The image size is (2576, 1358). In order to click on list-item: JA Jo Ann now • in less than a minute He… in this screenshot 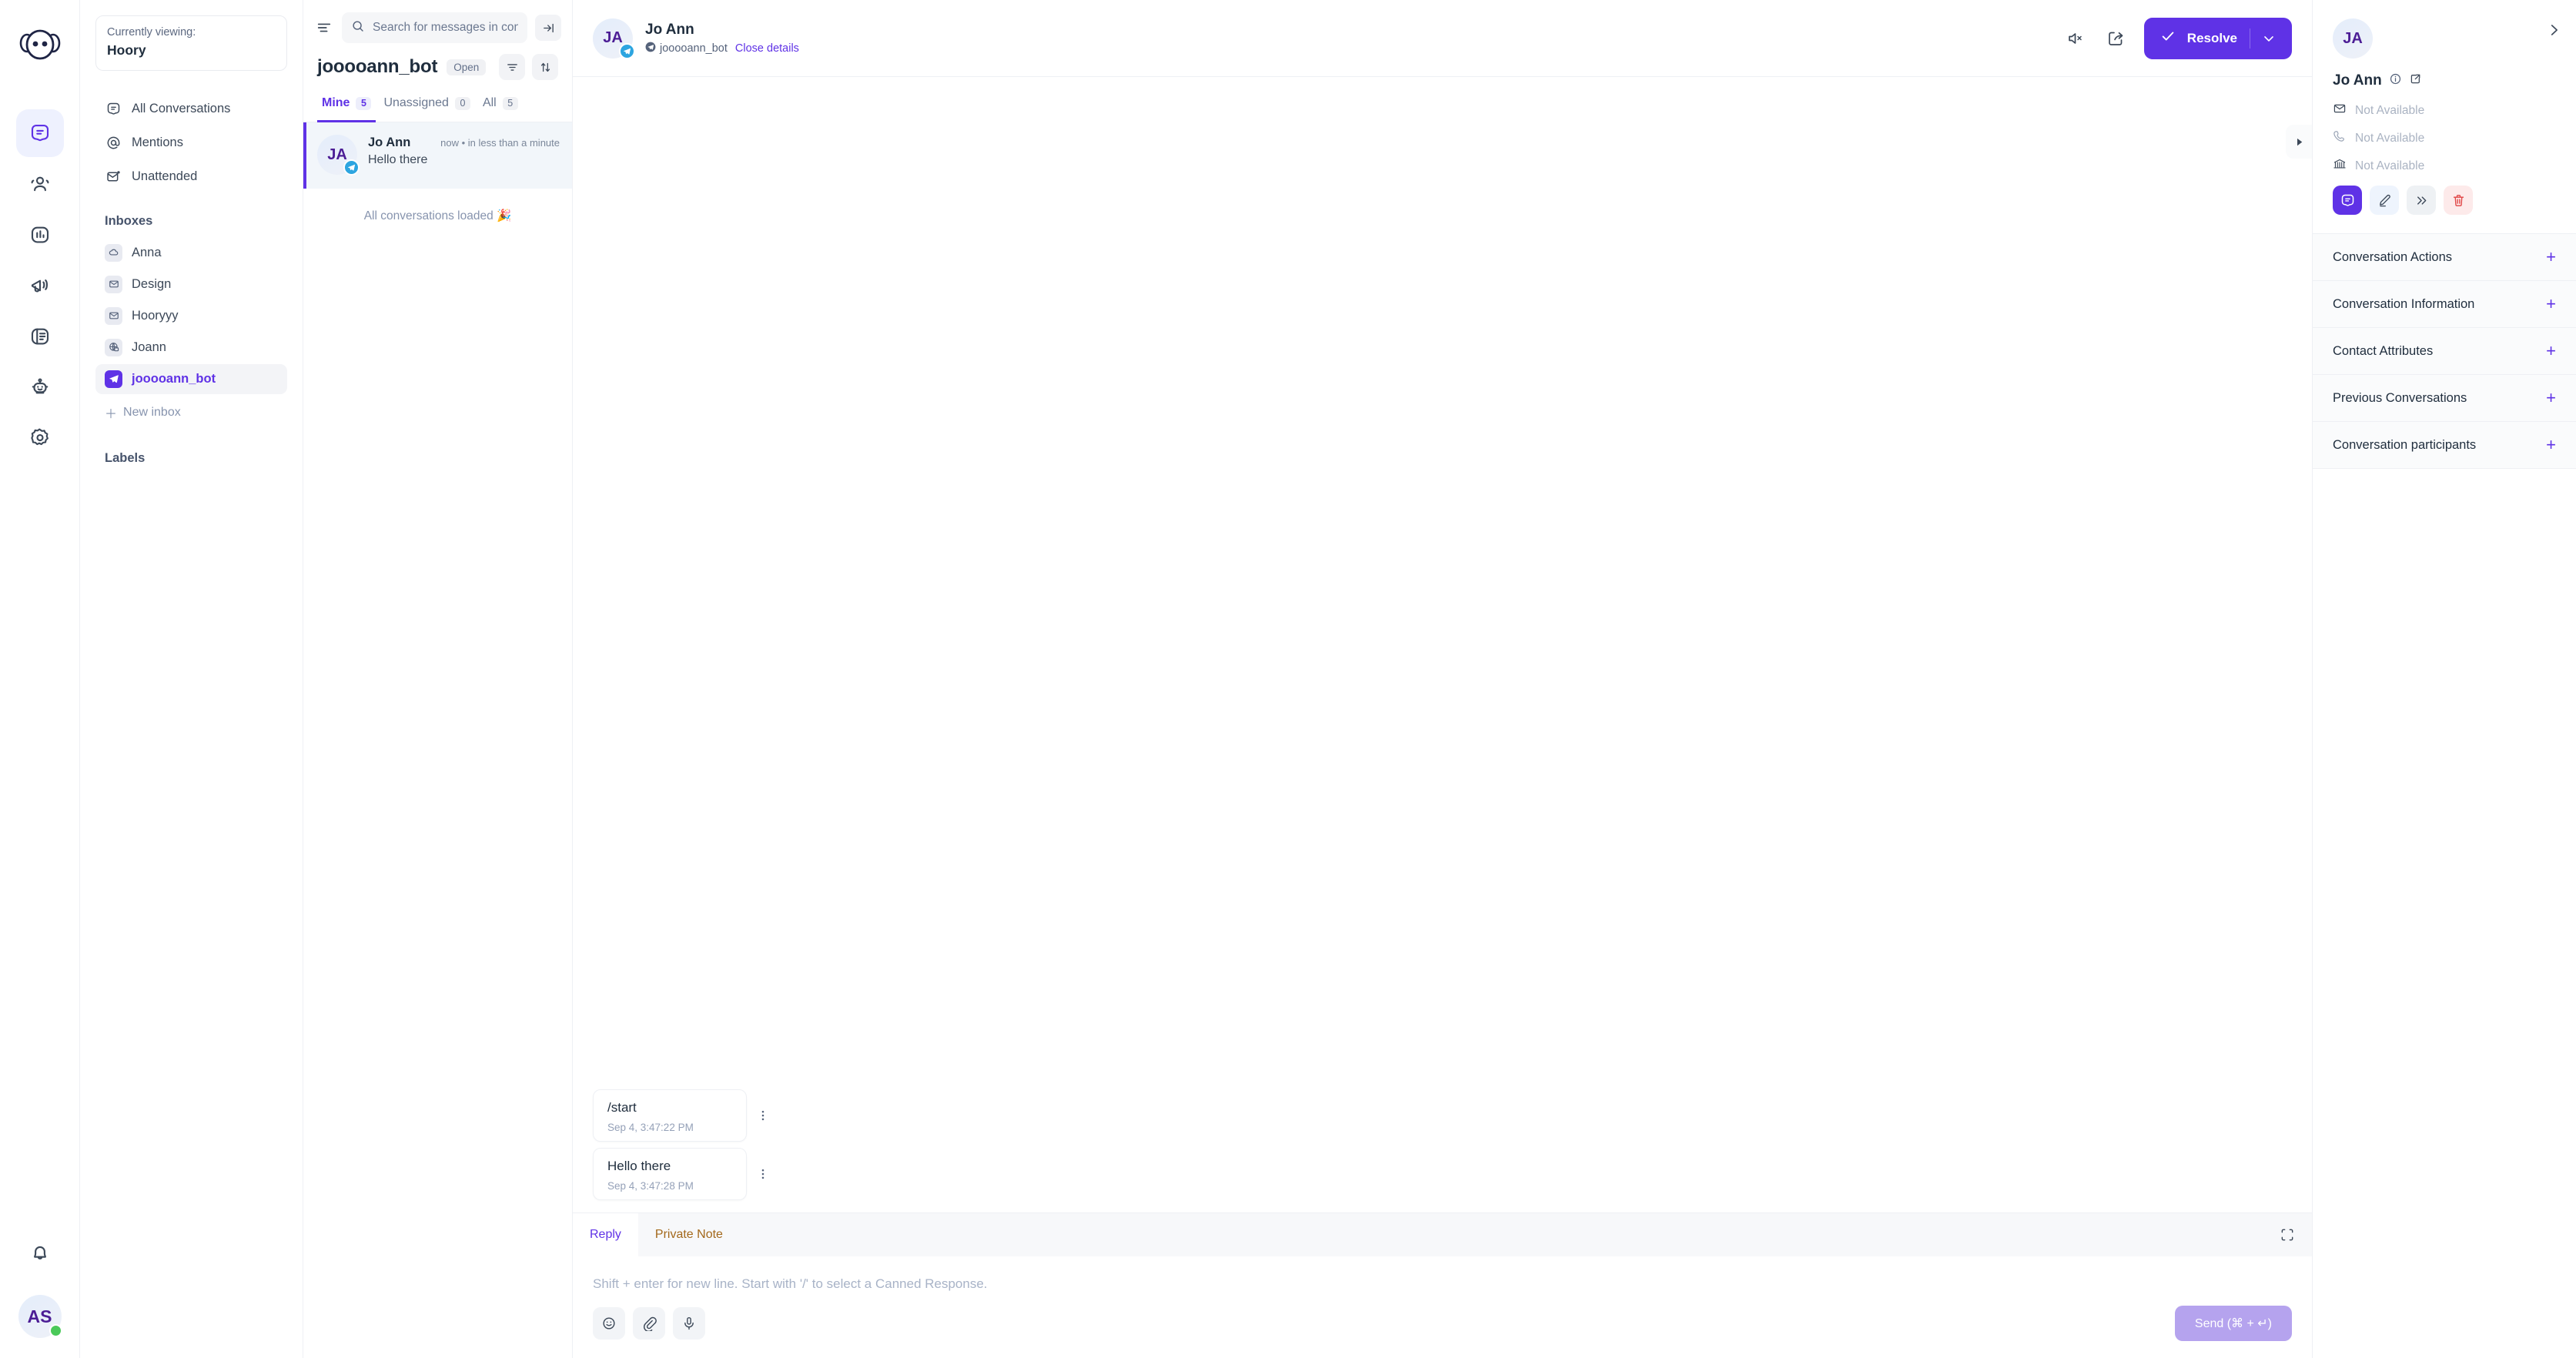, I will do `click(437, 155)`.